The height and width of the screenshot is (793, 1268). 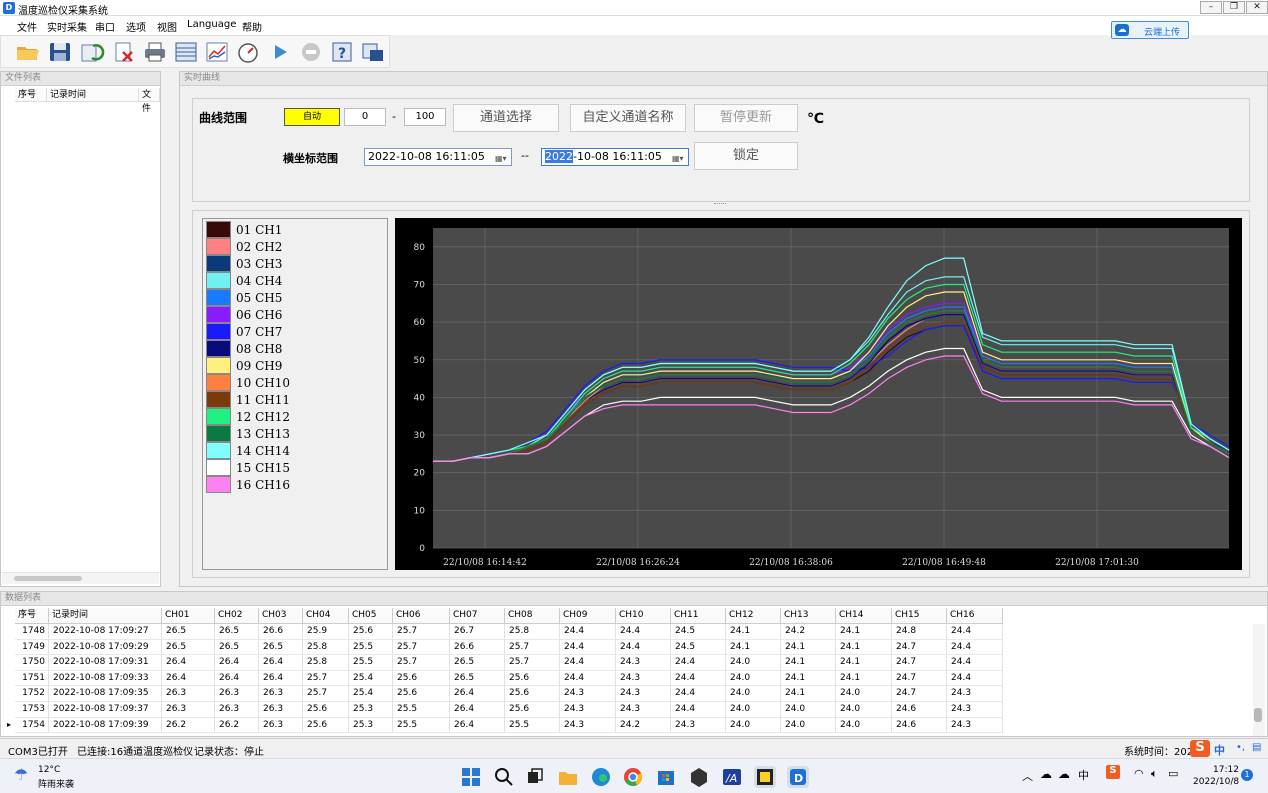 What do you see at coordinates (1113, 772) in the screenshot?
I see `tray-sogou-icon: S` at bounding box center [1113, 772].